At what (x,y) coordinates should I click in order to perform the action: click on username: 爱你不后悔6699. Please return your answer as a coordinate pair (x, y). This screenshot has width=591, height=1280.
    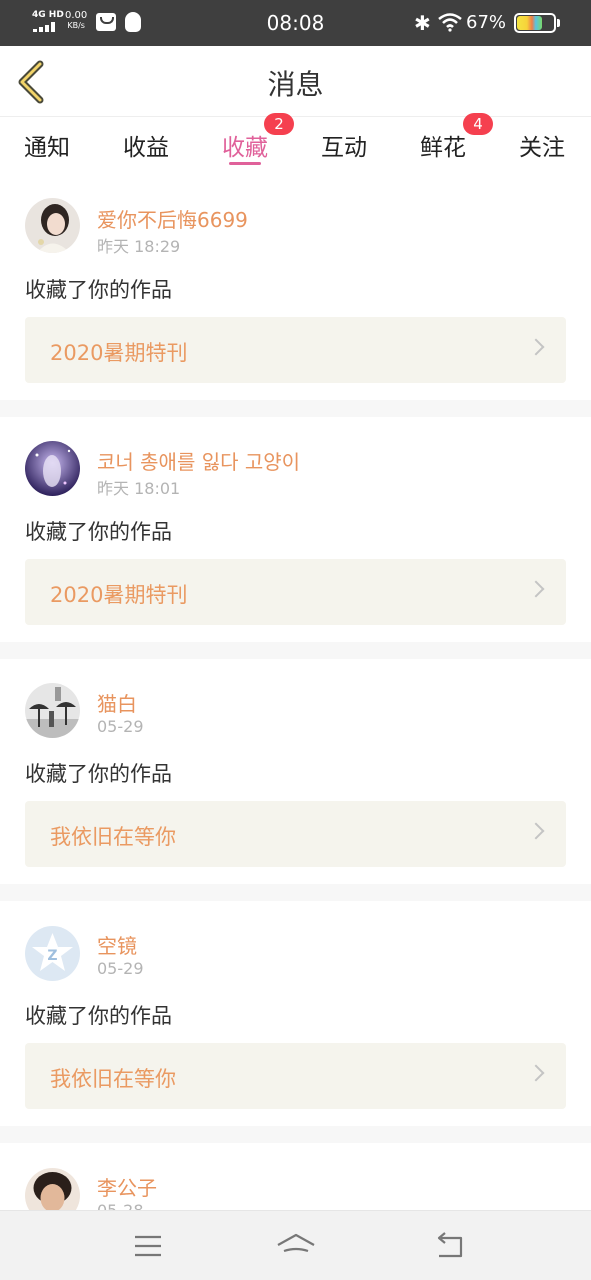
    Looking at the image, I should click on (172, 218).